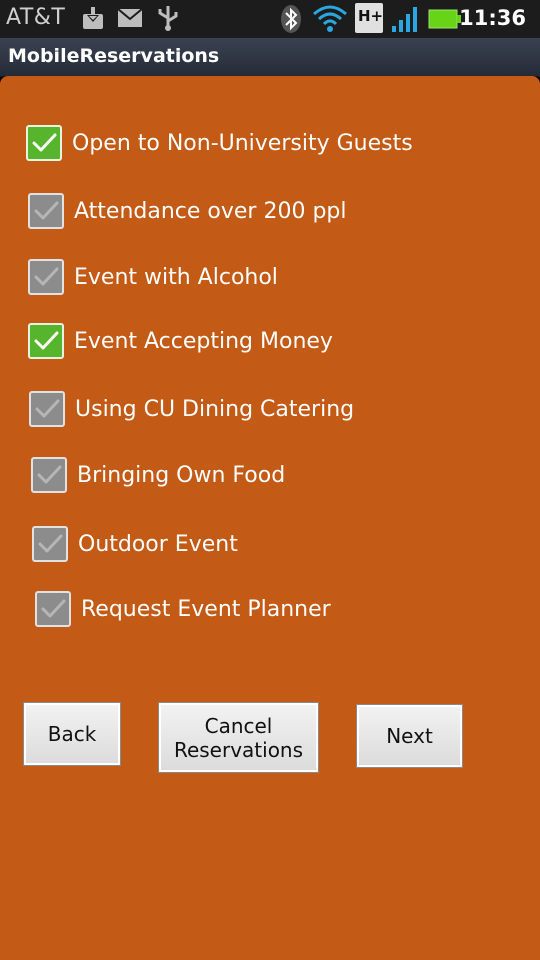  Describe the element at coordinates (215, 409) in the screenshot. I see `option-label: Using CU Dining Catering` at that location.